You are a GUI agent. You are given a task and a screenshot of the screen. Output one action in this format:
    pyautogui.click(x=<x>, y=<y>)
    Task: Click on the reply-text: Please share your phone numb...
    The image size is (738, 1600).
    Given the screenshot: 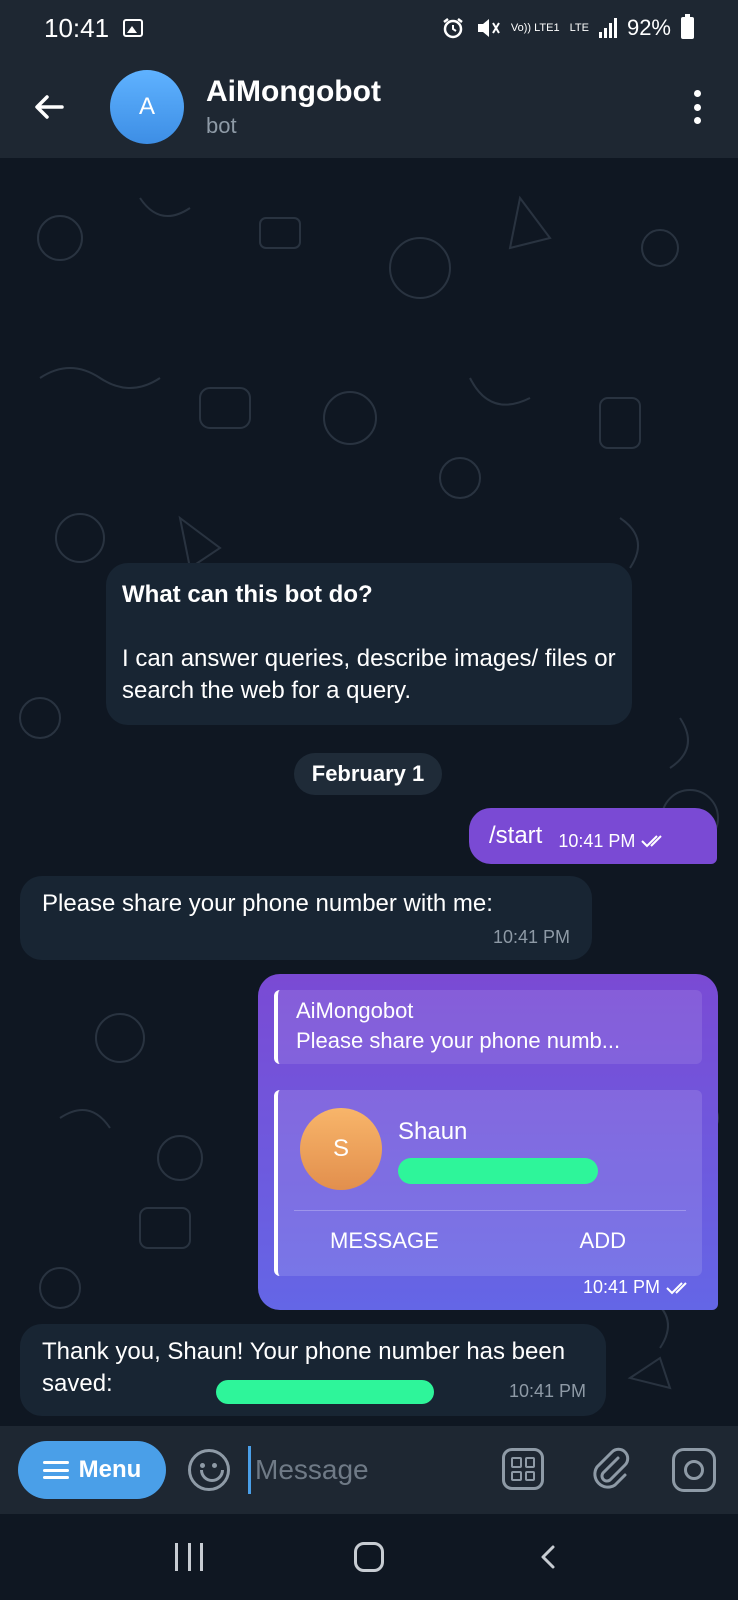 What is the action you would take?
    pyautogui.click(x=458, y=1040)
    